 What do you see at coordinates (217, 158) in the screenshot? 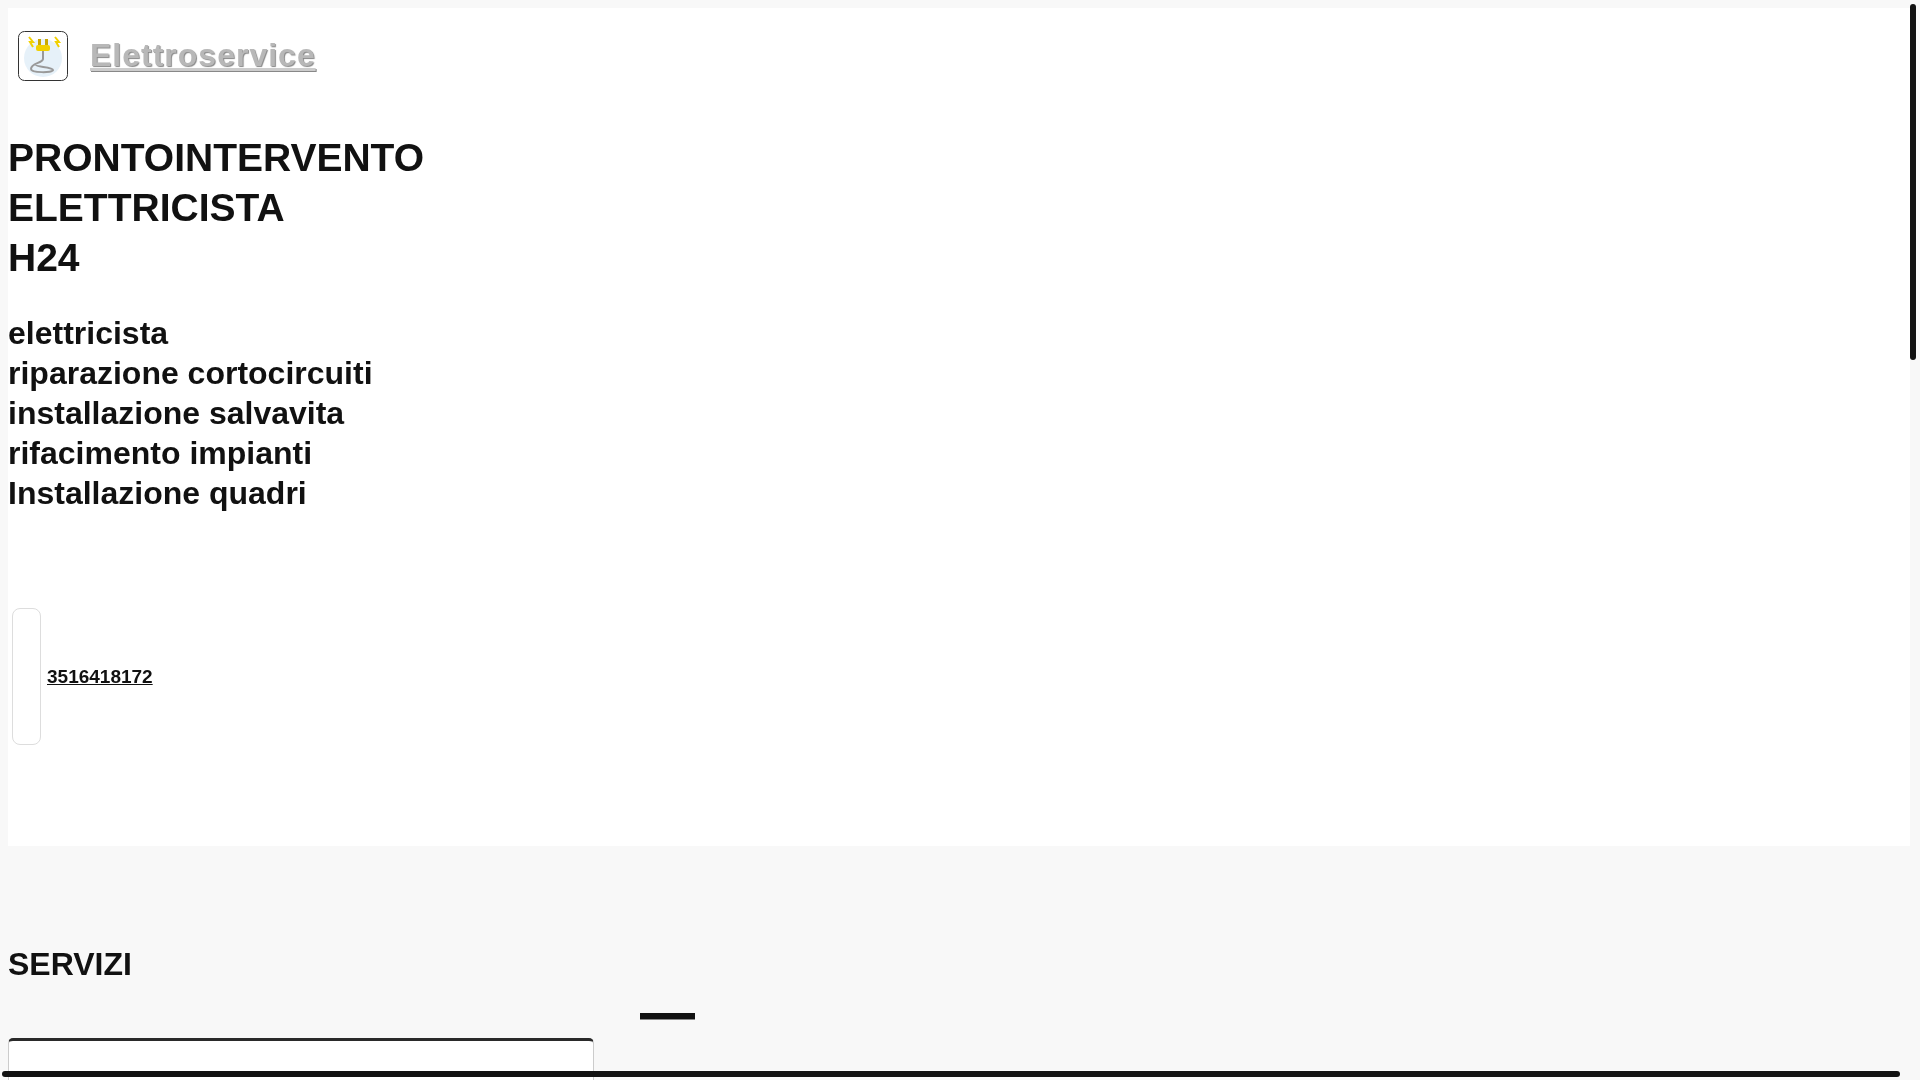
I see `hero-title-line: PRONTOINTERVENTO` at bounding box center [217, 158].